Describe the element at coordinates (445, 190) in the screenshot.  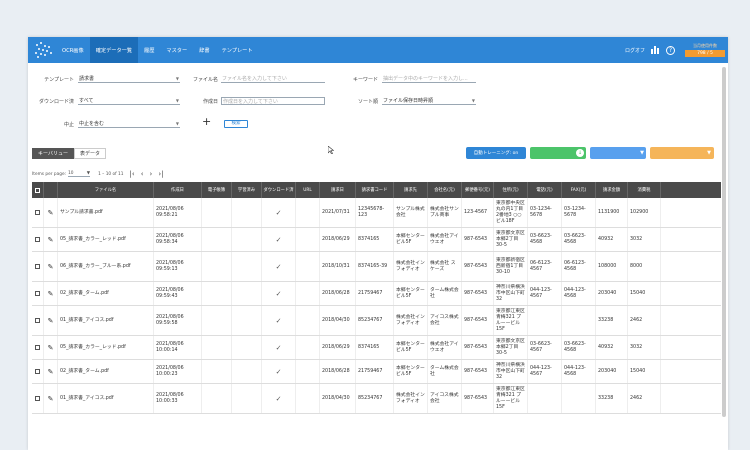
I see `column-header: 会社名(元)` at that location.